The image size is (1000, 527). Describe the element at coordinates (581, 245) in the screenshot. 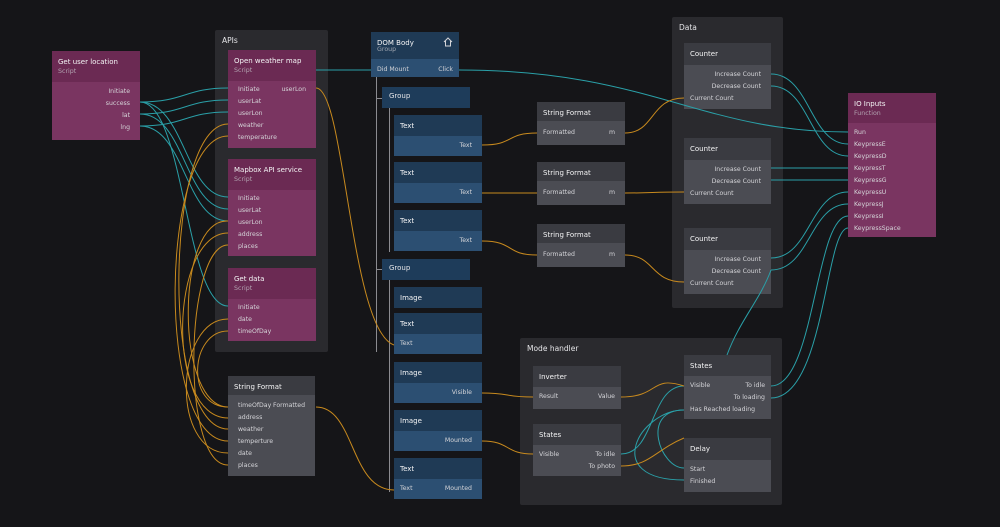

I see `node-string-format-3: String Format Formatted m` at that location.